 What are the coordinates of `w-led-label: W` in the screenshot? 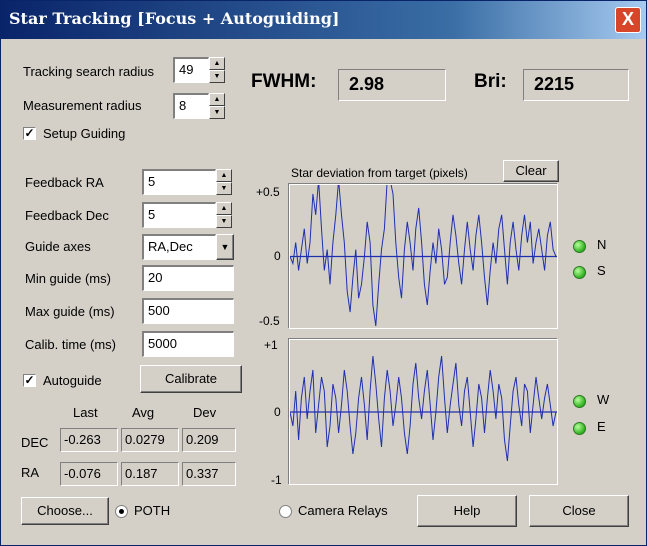 It's located at (603, 399).